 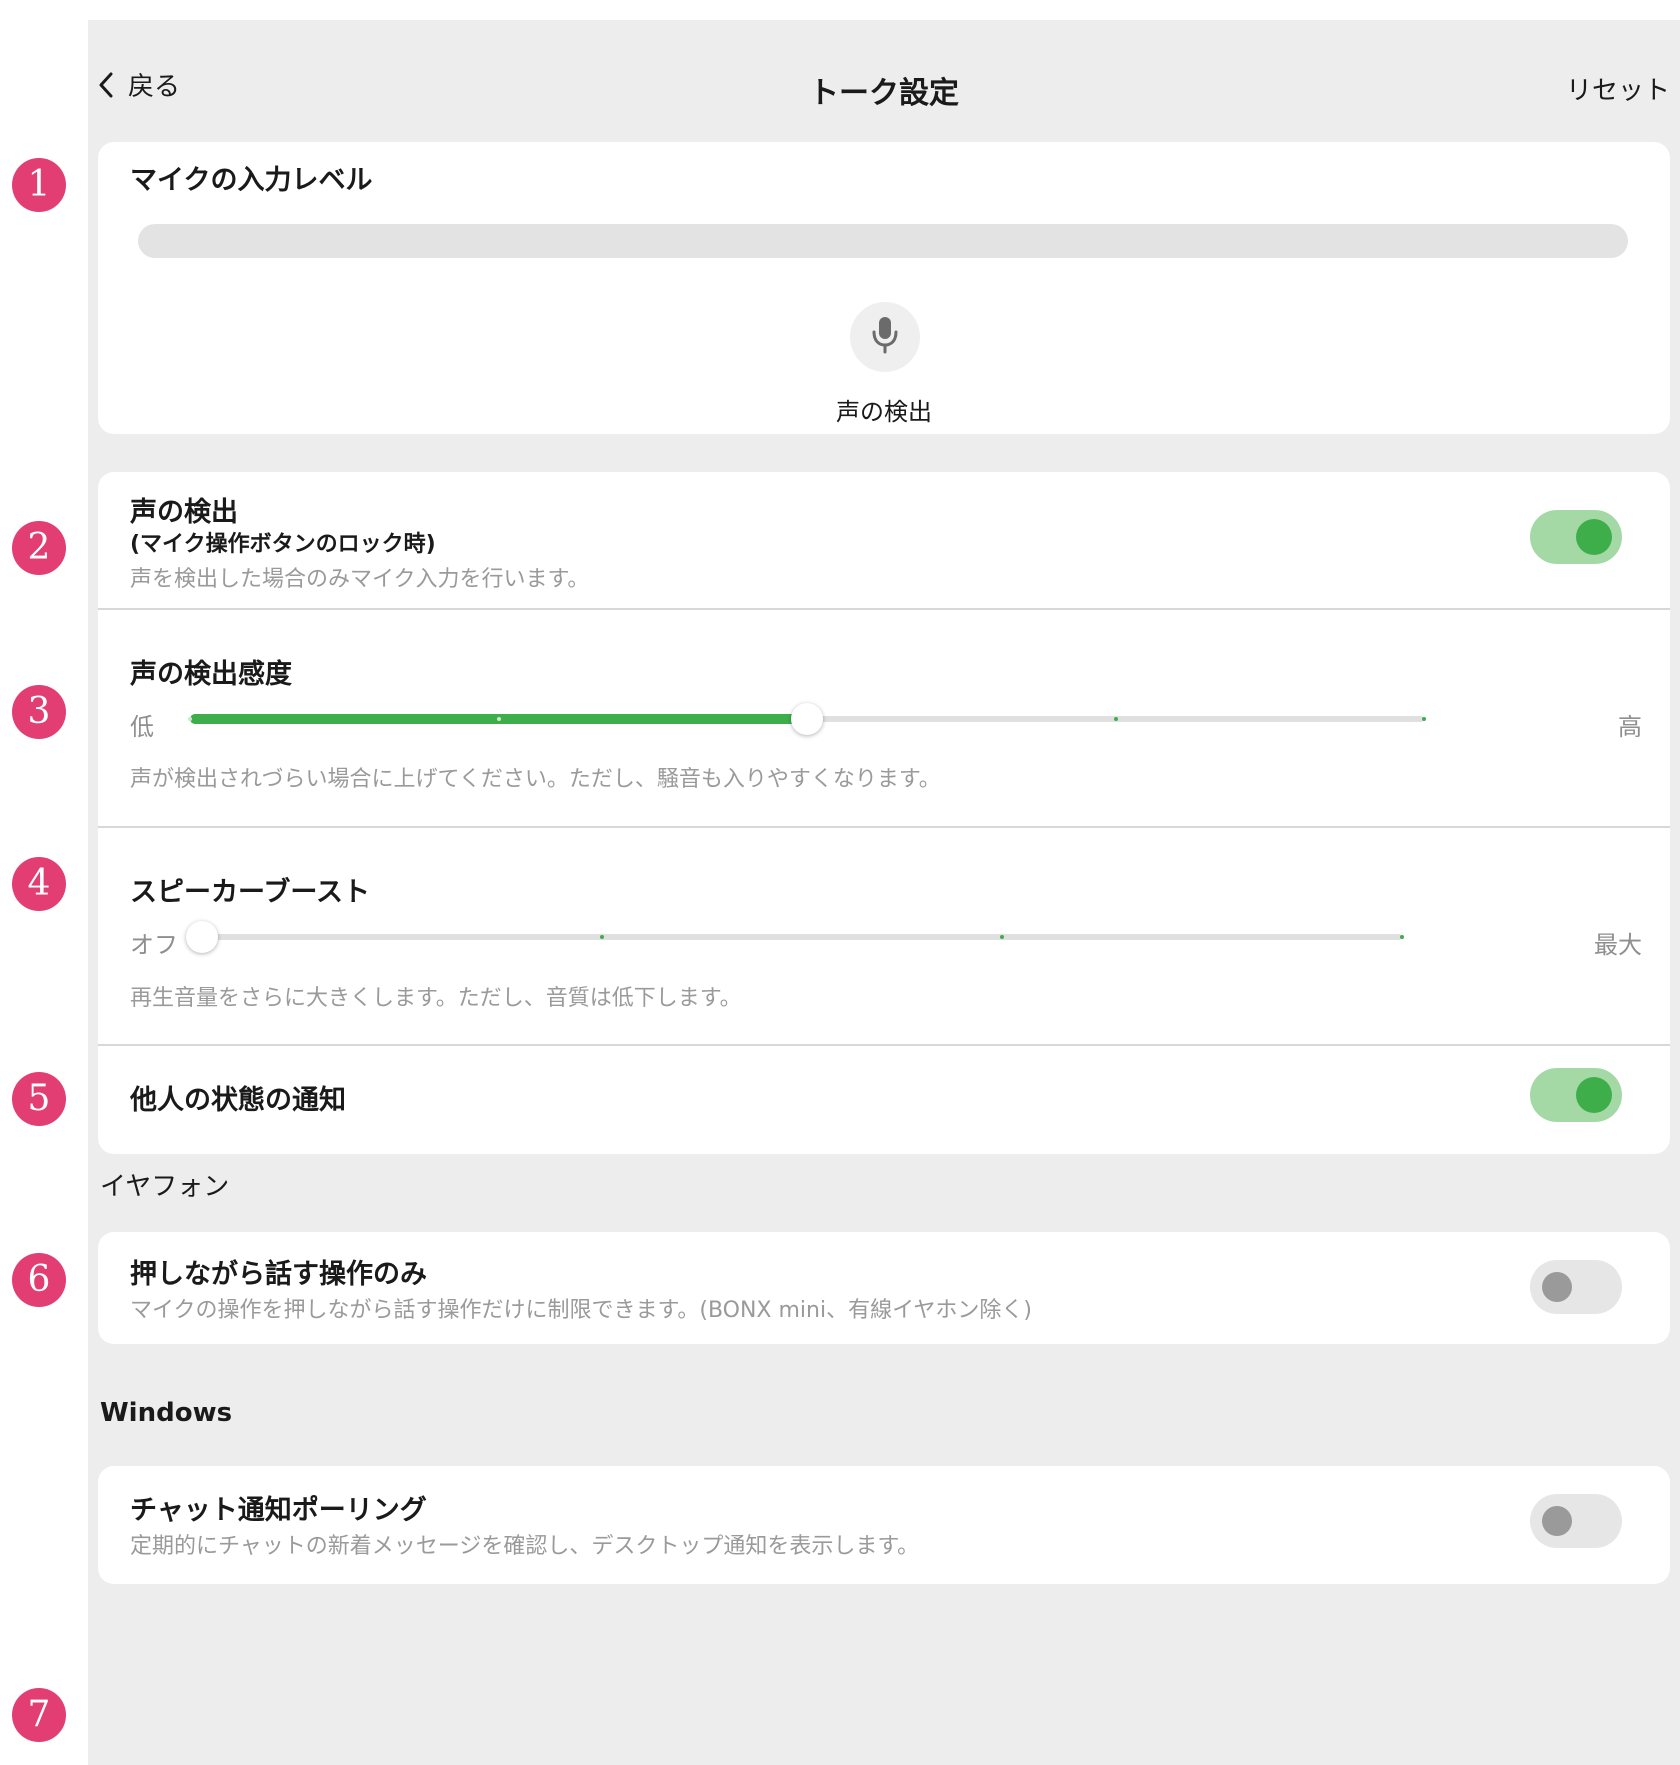 What do you see at coordinates (250, 892) in the screenshot?
I see `speaker-boost-title: スピーカーブースト` at bounding box center [250, 892].